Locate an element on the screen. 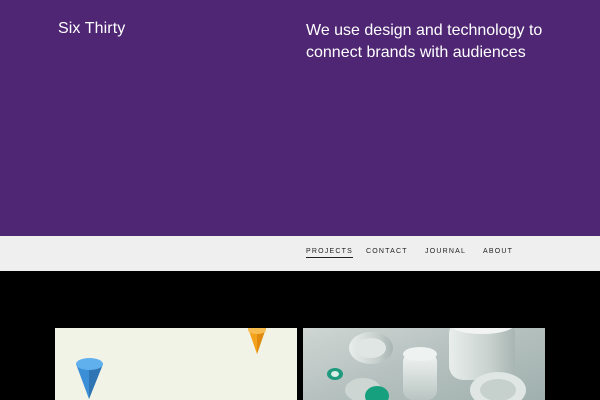 The image size is (600, 400). cones-illustration is located at coordinates (171, 363).